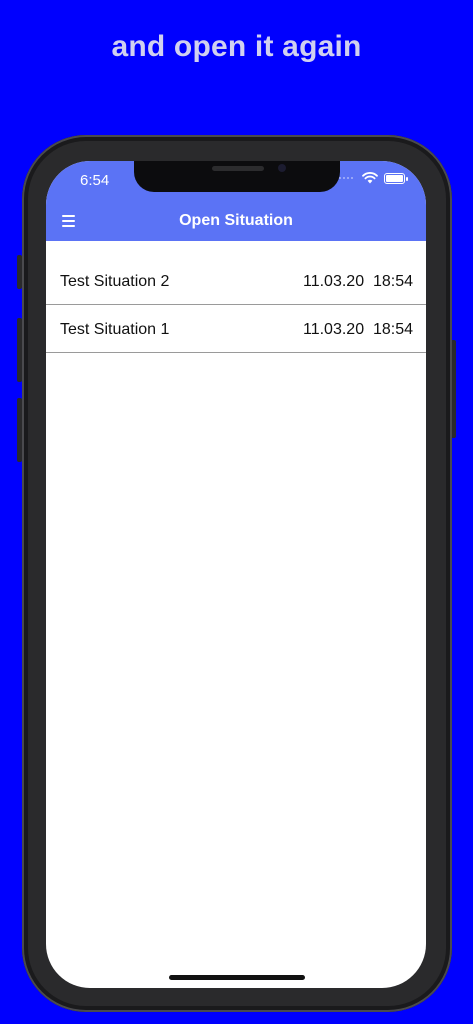 This screenshot has height=1024, width=473. Describe the element at coordinates (236, 46) in the screenshot. I see `caption-text: and open it again` at that location.